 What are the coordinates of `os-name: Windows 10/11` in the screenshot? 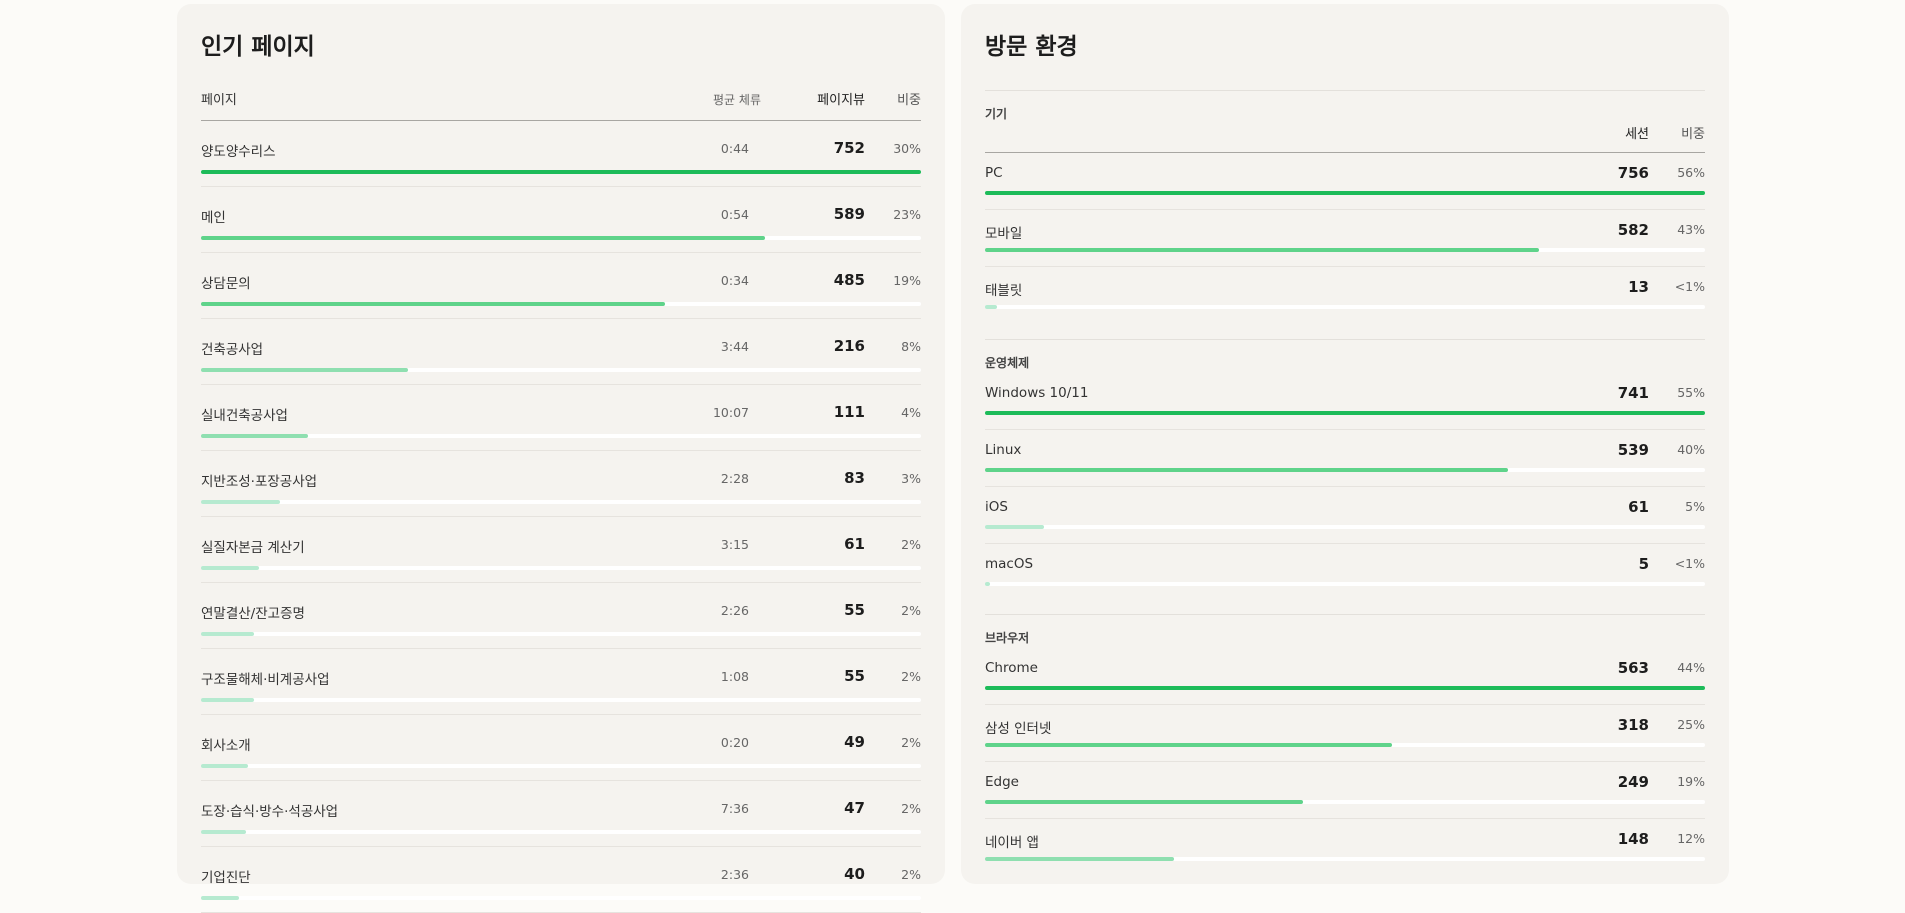 It's located at (1037, 393).